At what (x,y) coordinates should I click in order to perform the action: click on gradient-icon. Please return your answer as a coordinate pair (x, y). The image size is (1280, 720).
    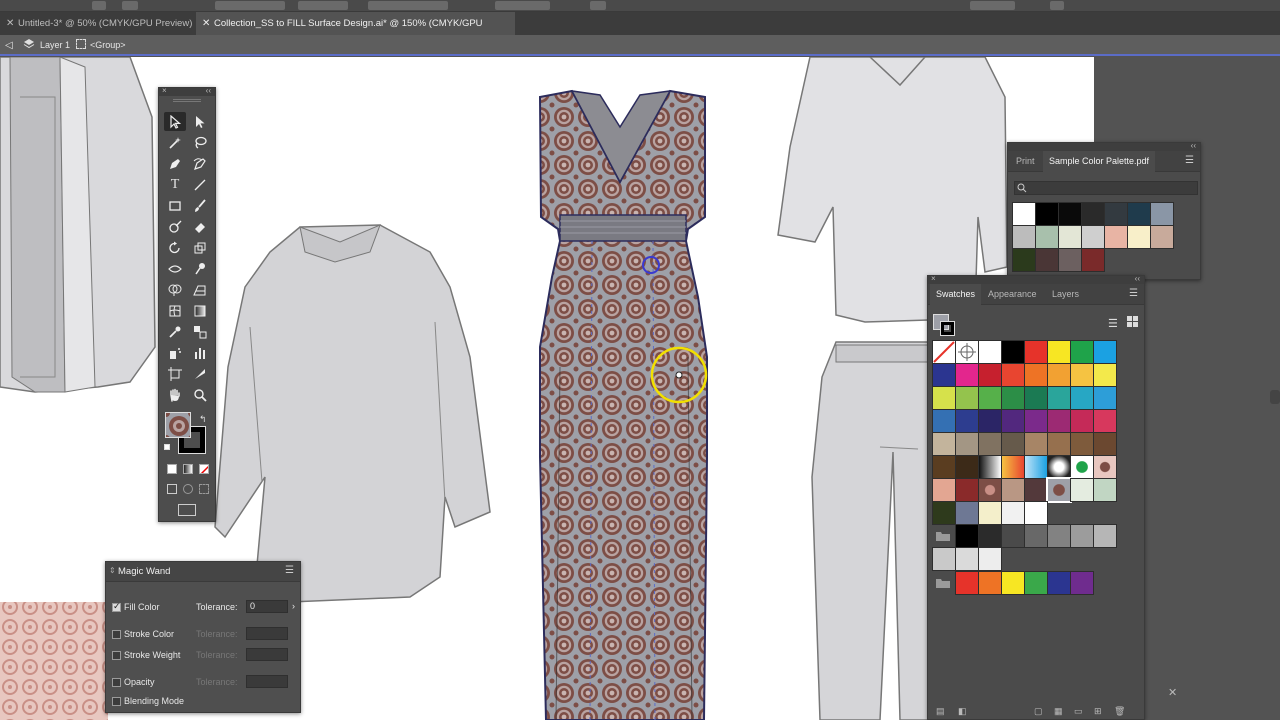
    Looking at the image, I should click on (200, 310).